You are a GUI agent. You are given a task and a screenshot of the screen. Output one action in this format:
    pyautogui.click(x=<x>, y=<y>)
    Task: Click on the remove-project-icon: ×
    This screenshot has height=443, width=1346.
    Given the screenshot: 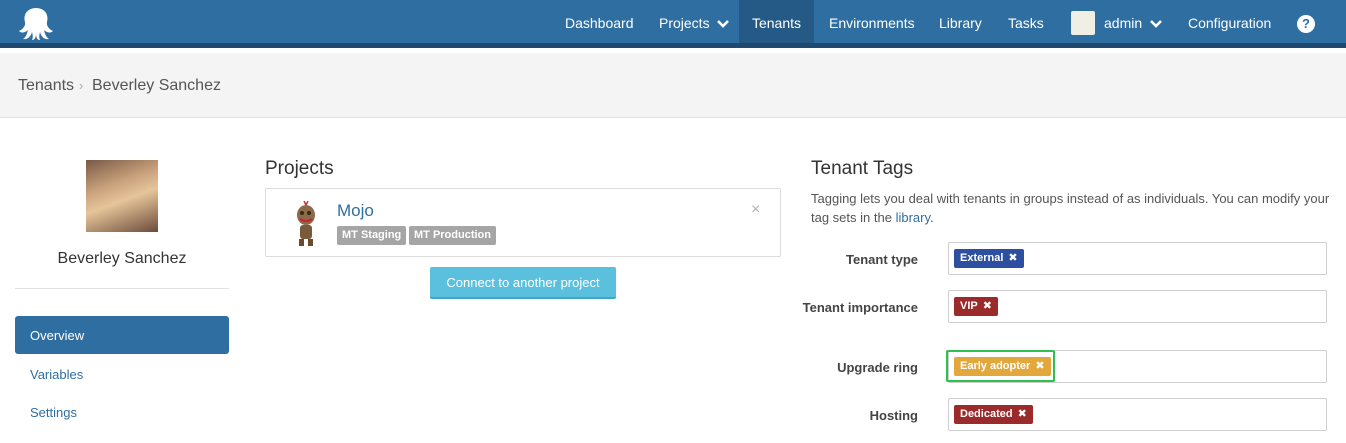 What is the action you would take?
    pyautogui.click(x=755, y=210)
    